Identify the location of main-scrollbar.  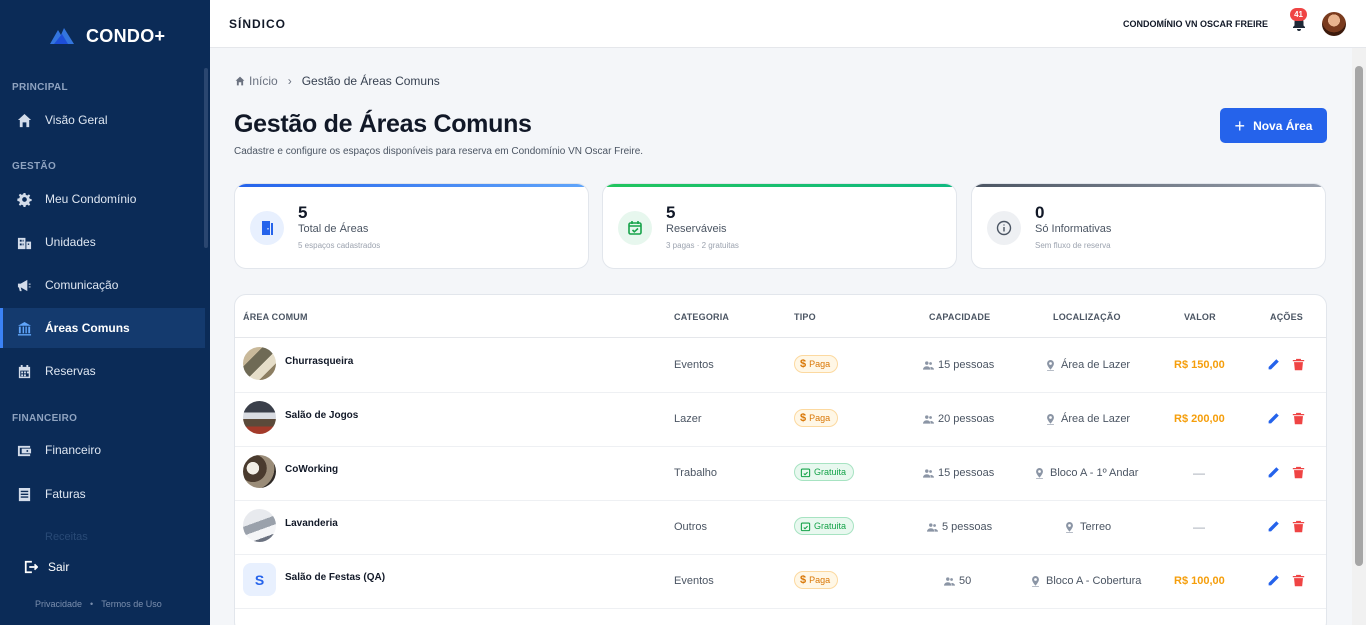
(1359, 336).